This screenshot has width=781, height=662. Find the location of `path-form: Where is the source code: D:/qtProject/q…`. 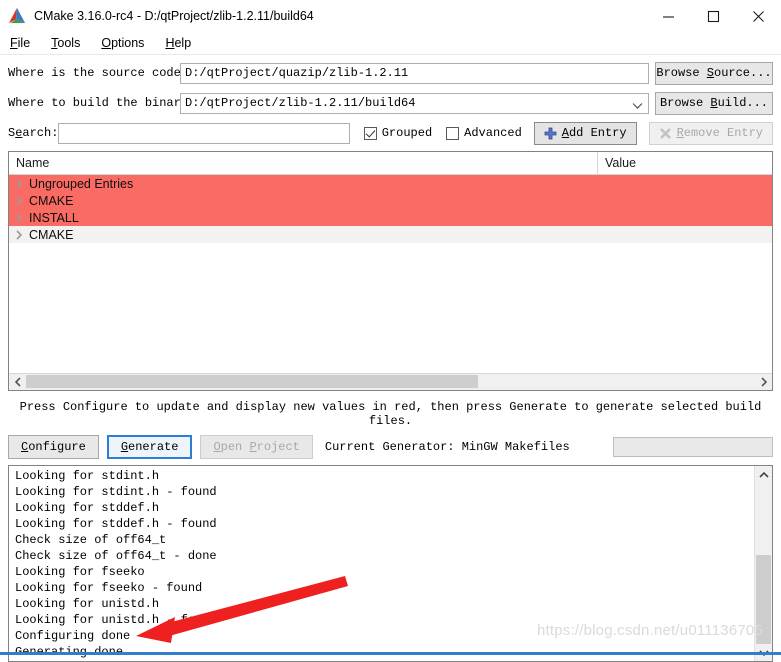

path-form: Where is the source code: D:/qtProject/q… is located at coordinates (390, 100).